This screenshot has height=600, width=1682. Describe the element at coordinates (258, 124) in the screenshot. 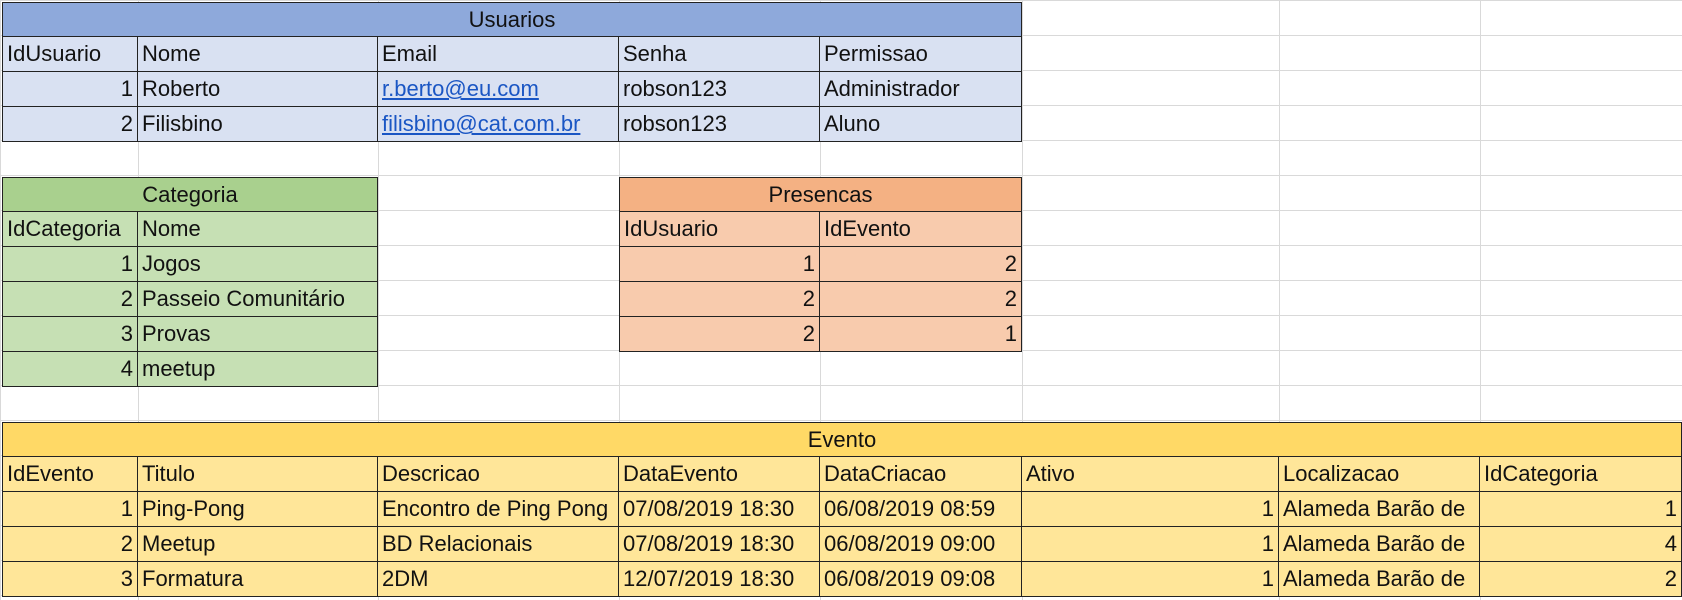

I see `usuarios-cell: Filisbino` at that location.